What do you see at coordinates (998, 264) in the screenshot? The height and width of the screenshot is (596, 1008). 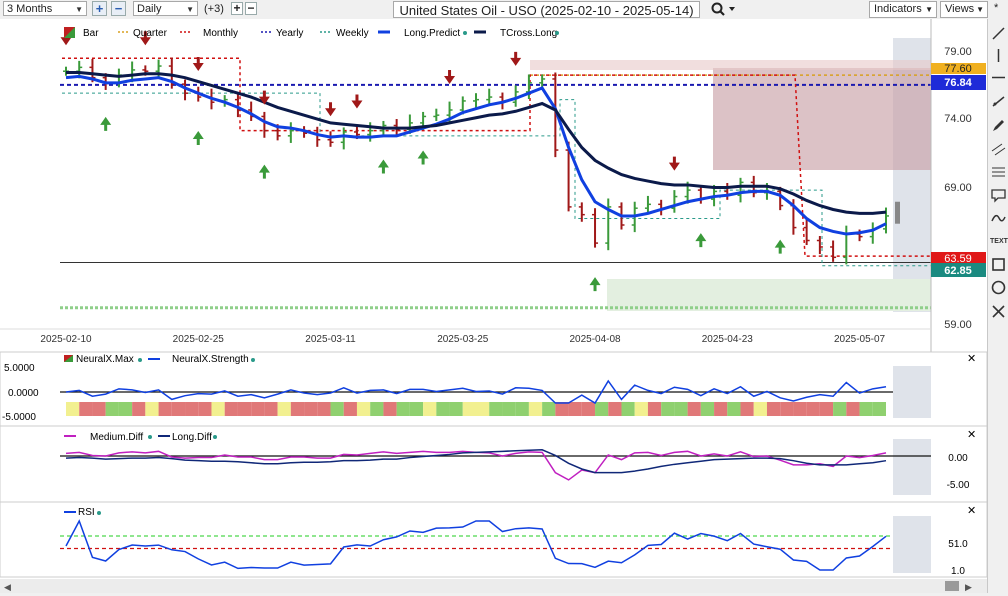 I see `rectangle-tool-icon` at bounding box center [998, 264].